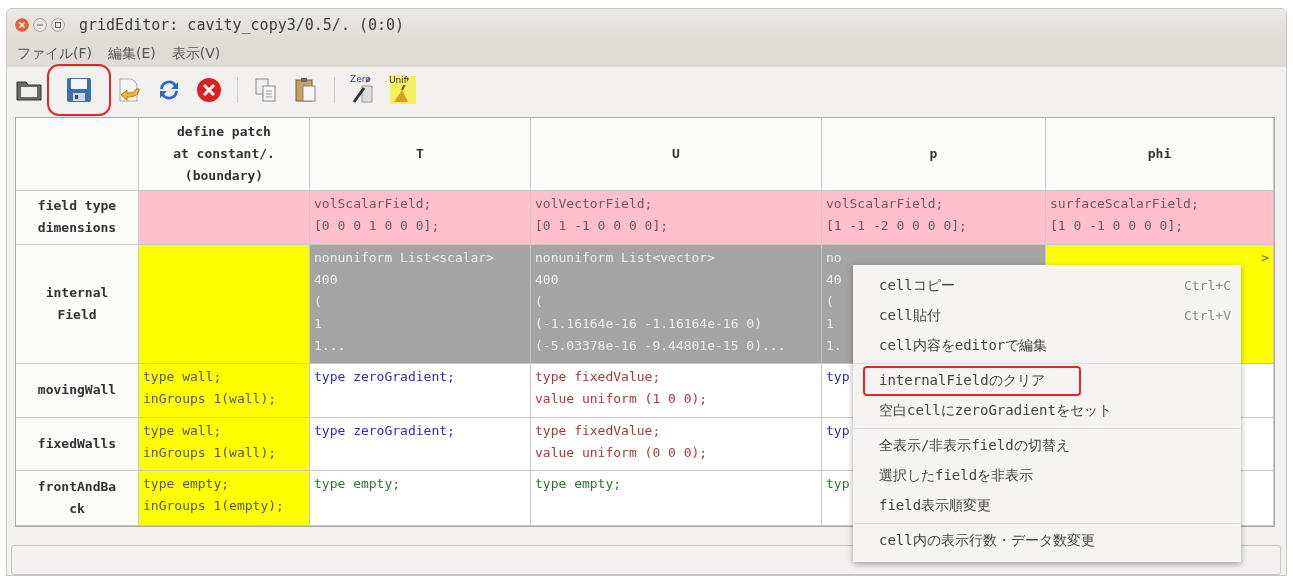 The height and width of the screenshot is (576, 1293). What do you see at coordinates (224, 154) in the screenshot?
I see `column-header: define patch at constant/. (boundary)` at bounding box center [224, 154].